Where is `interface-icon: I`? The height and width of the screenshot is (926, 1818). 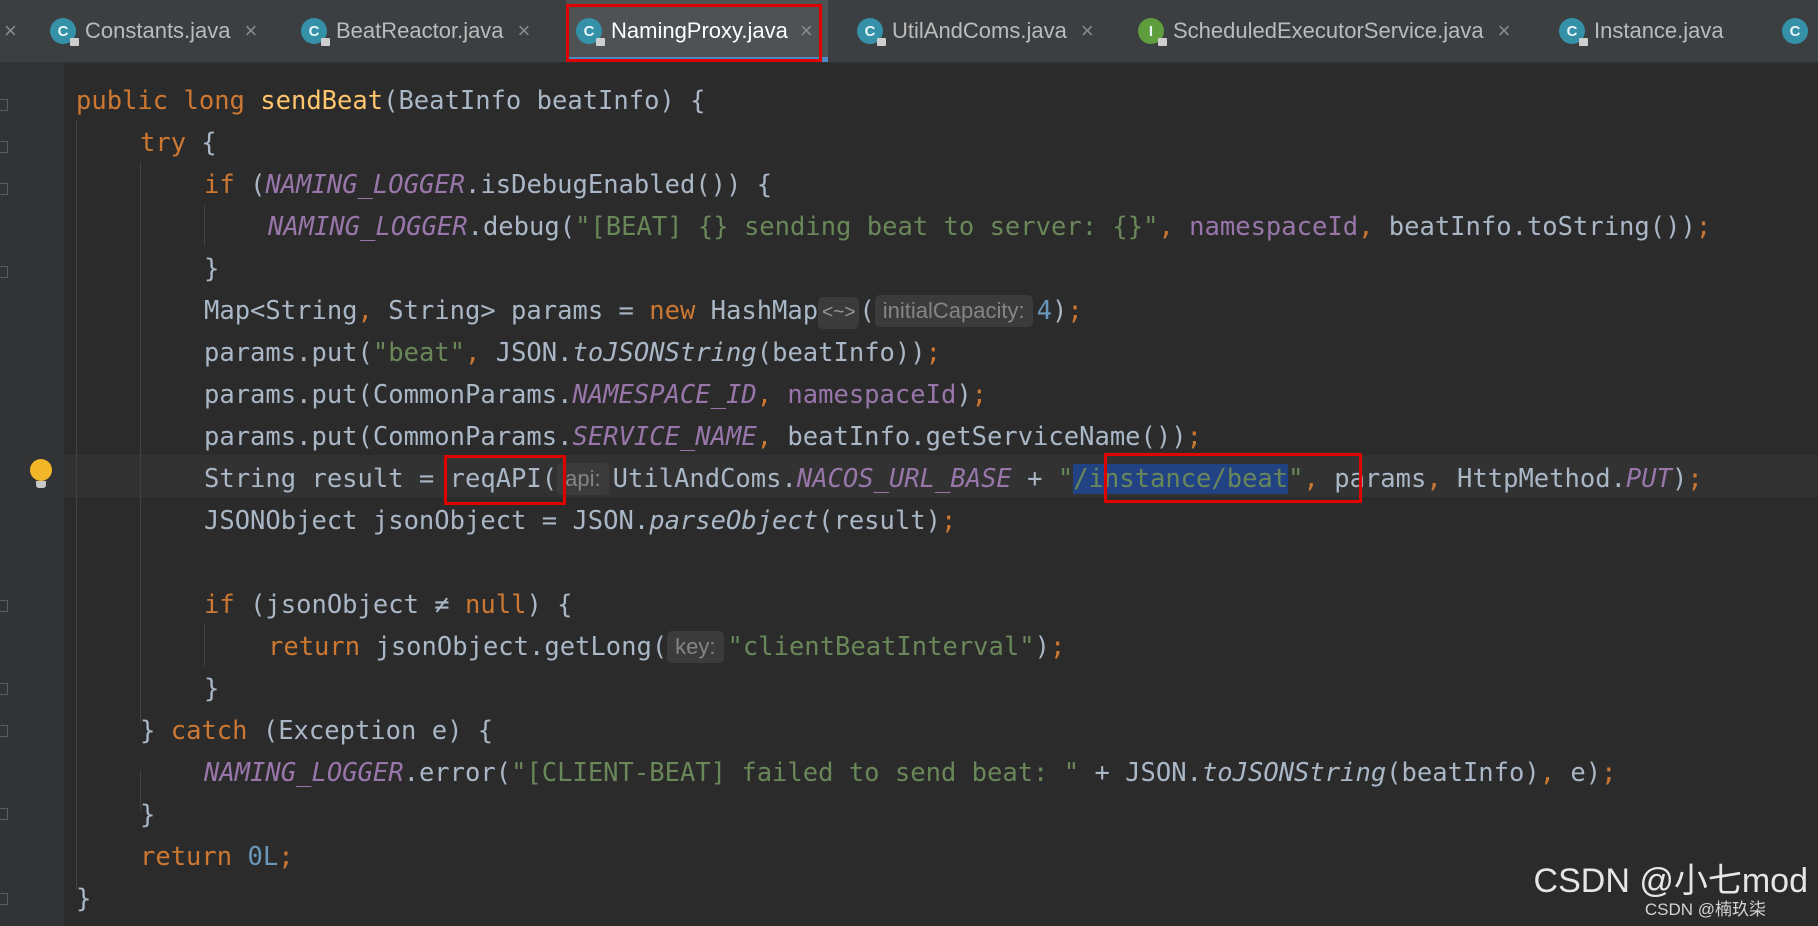
interface-icon: I is located at coordinates (1152, 32).